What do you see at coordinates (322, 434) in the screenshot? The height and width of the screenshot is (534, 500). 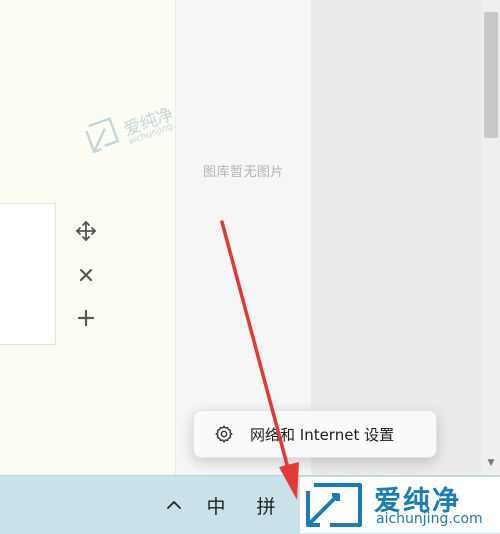 I see `network-settings-label: 网络和 Internet 设置` at bounding box center [322, 434].